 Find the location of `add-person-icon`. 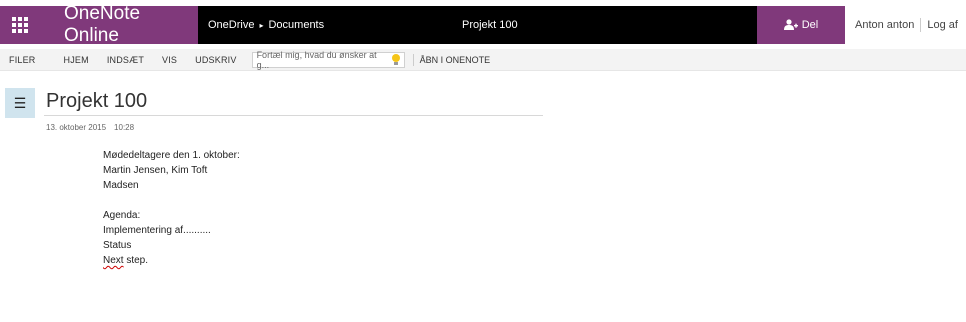

add-person-icon is located at coordinates (790, 24).